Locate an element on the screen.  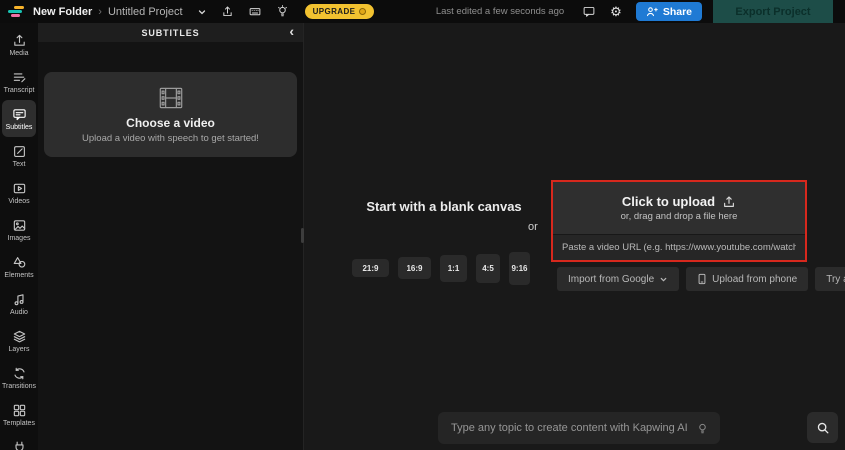
keyboard-shortcuts-icon is located at coordinates (255, 11).